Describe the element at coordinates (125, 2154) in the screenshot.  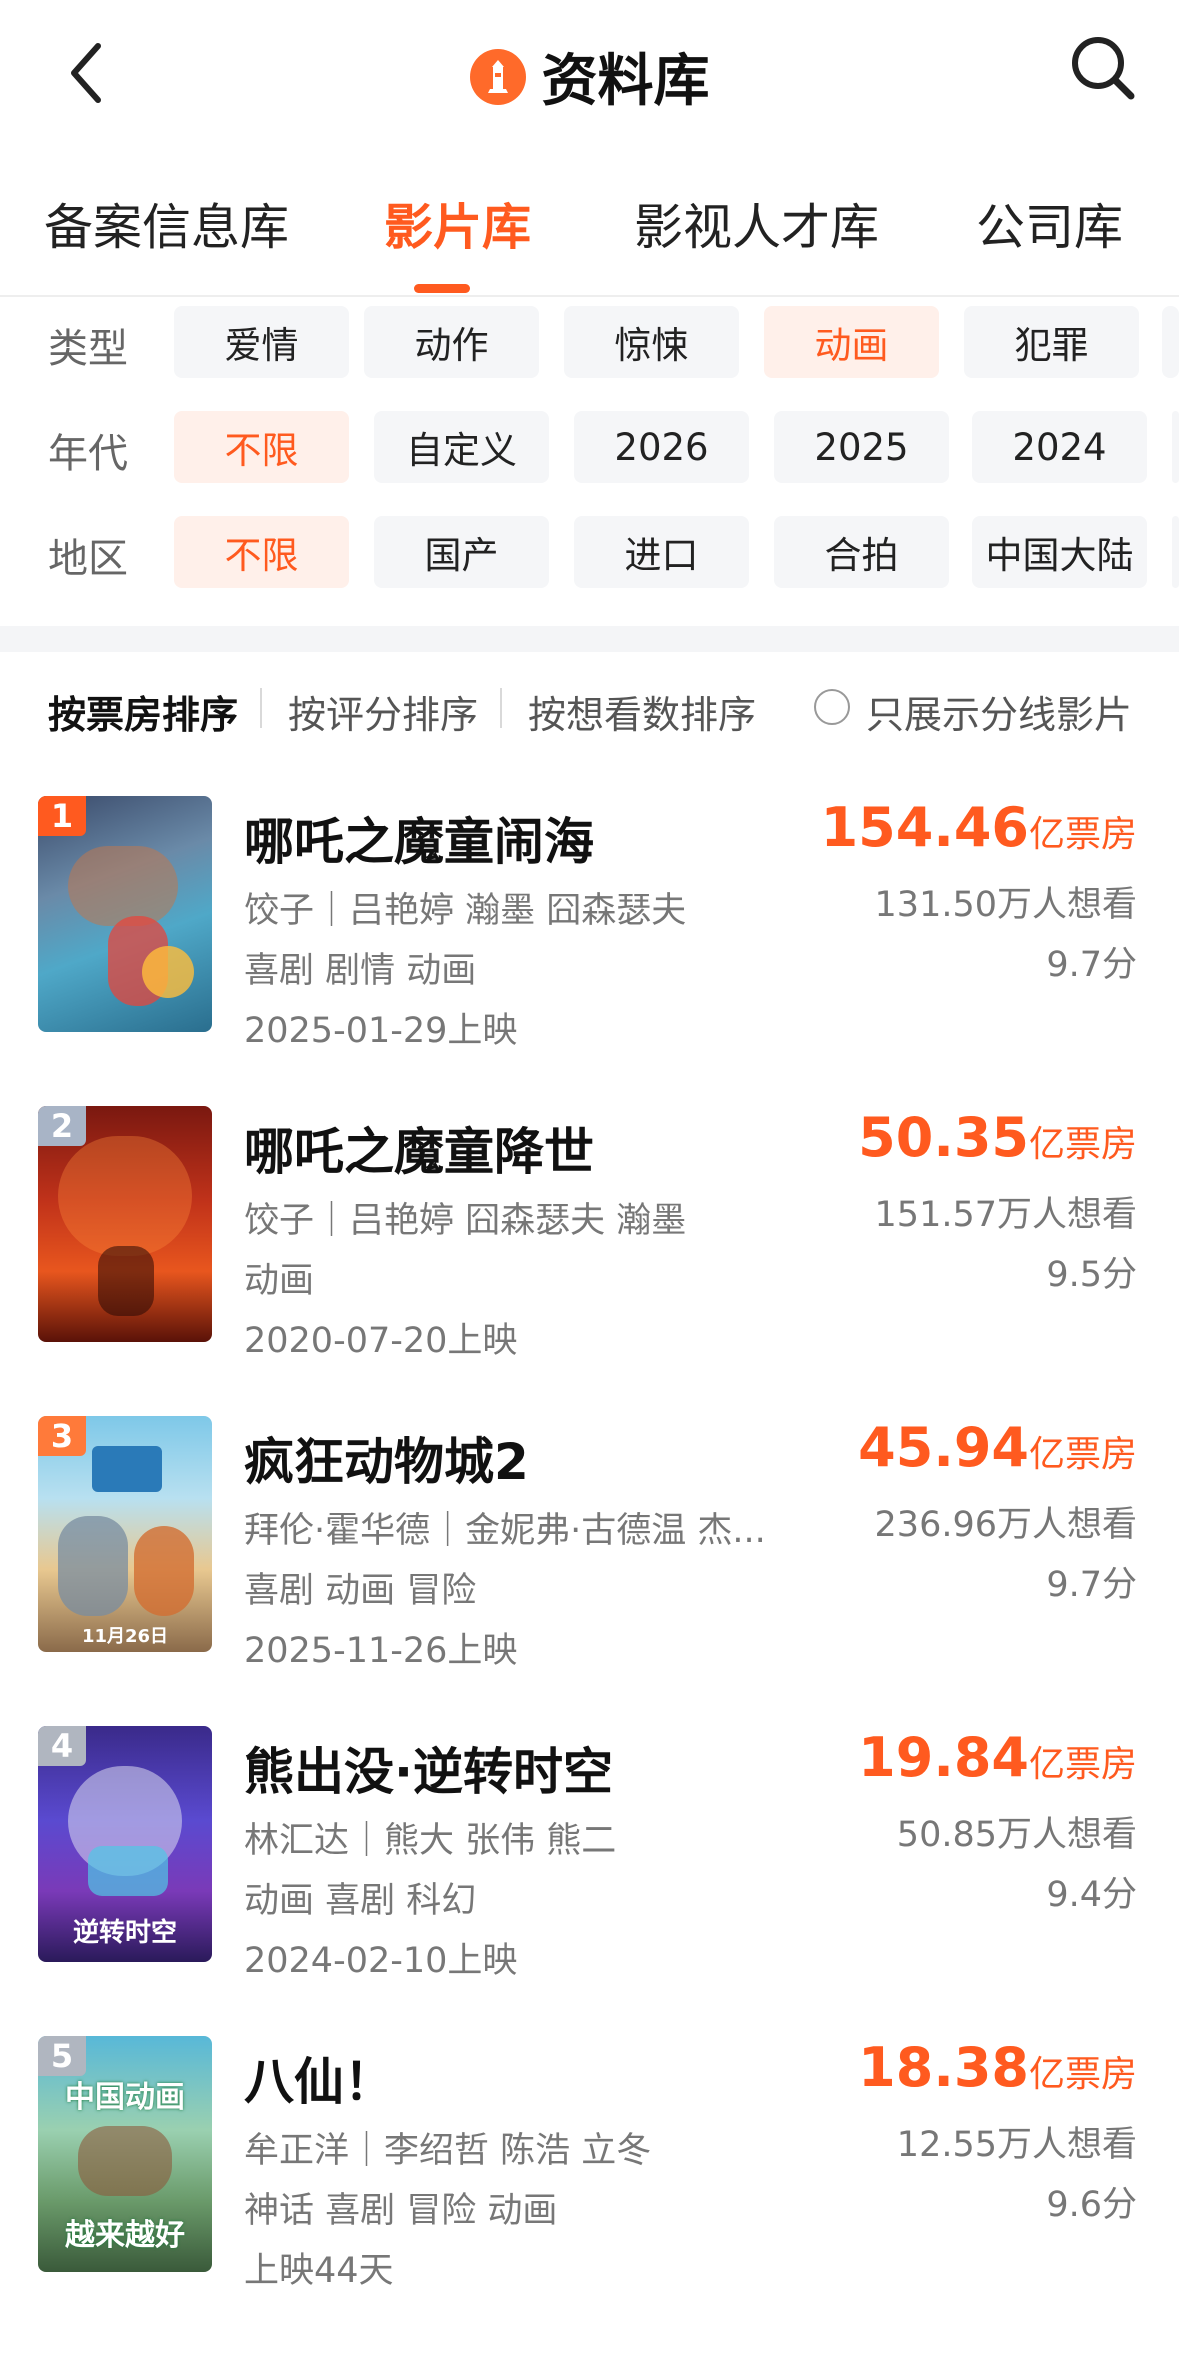
I see `film-poster: 中国动画 越来越好 5` at that location.